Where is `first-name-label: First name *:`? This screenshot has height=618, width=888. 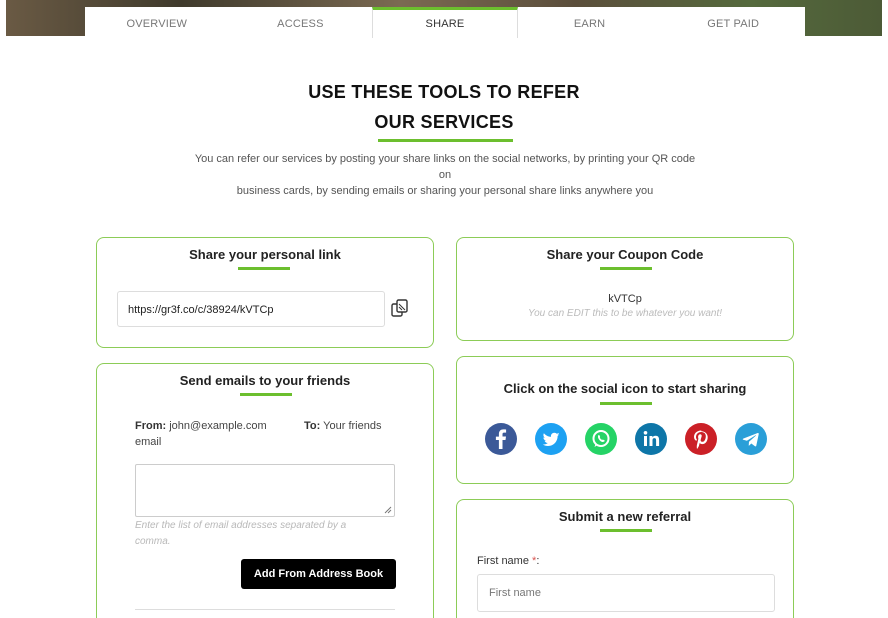
first-name-label: First name *: is located at coordinates (508, 561).